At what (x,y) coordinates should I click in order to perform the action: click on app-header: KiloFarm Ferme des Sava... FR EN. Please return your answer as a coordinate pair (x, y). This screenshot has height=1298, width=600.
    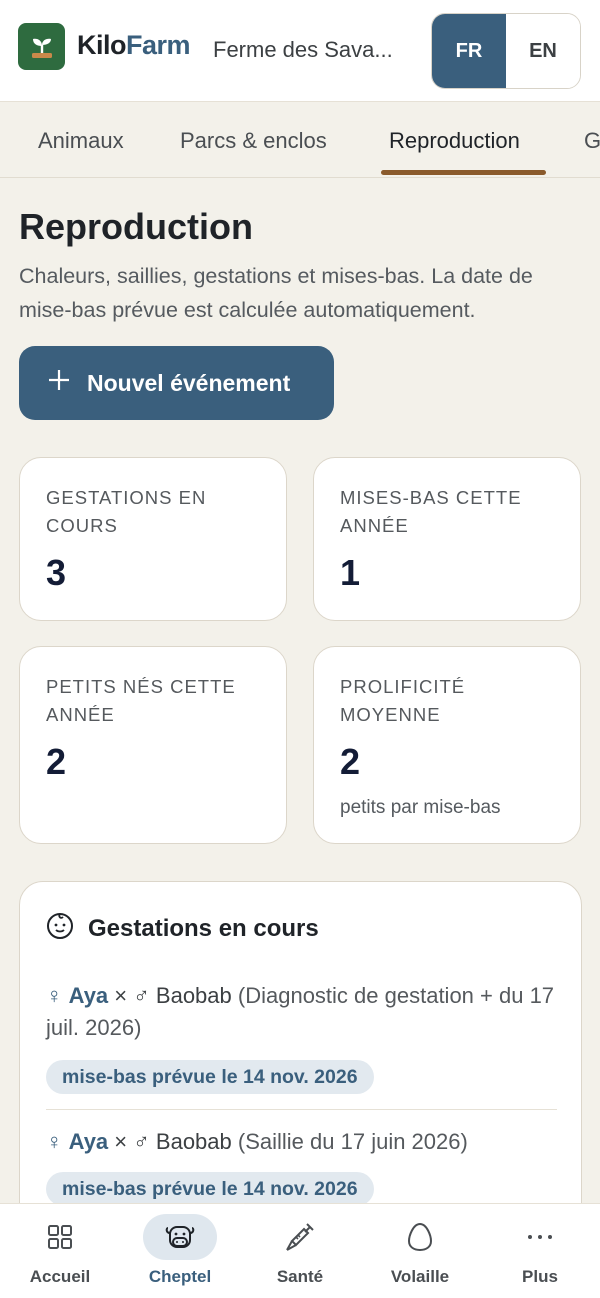
    Looking at the image, I should click on (300, 51).